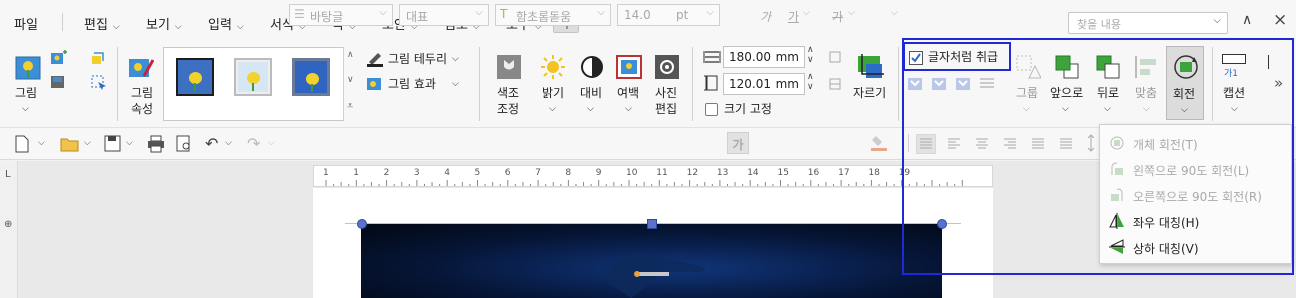  What do you see at coordinates (592, 67) in the screenshot?
I see `contrast-icon` at bounding box center [592, 67].